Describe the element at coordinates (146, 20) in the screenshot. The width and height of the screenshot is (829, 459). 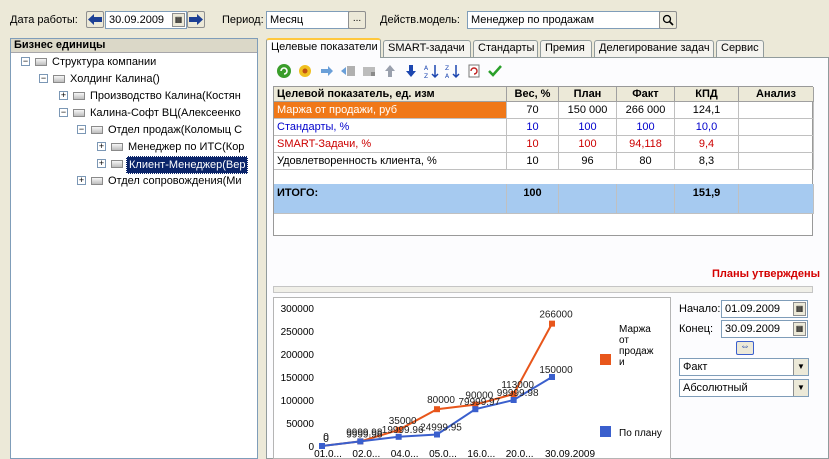
I see `date-field: 30.09.2009 ▦` at that location.